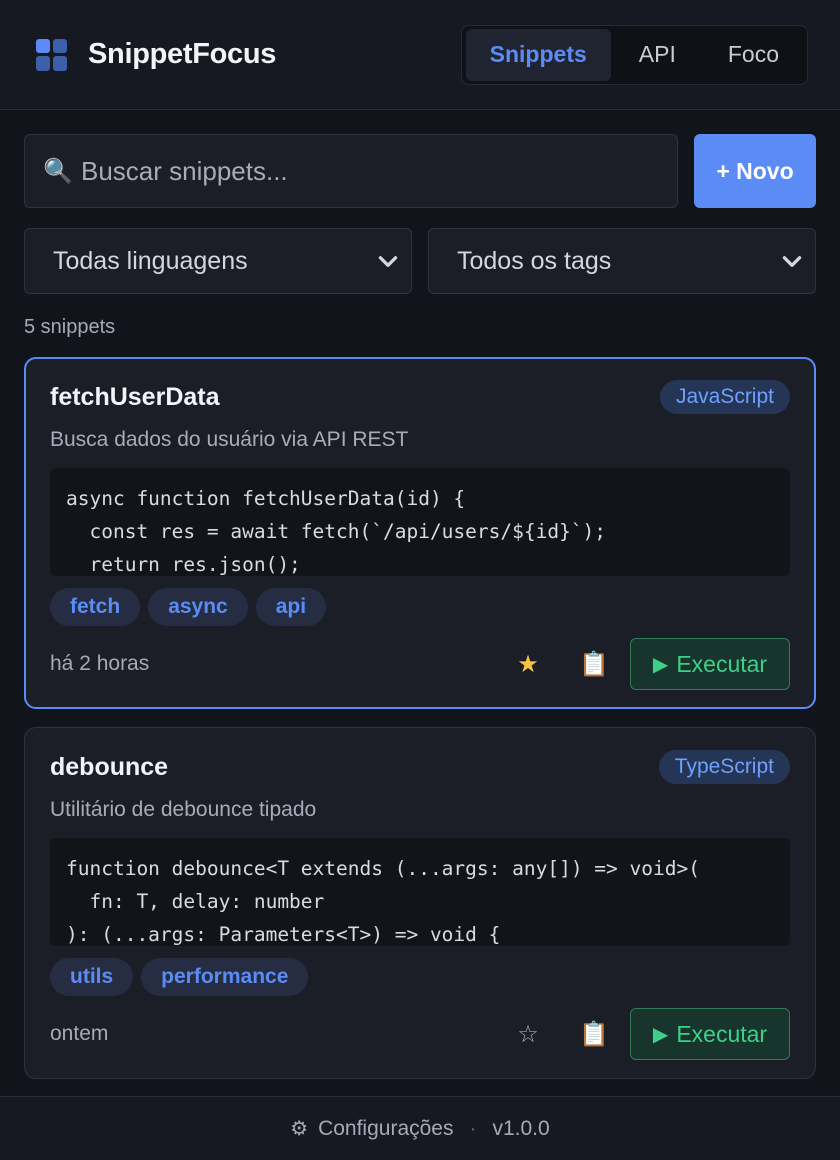  I want to click on tag-chip: utils, so click(92, 977).